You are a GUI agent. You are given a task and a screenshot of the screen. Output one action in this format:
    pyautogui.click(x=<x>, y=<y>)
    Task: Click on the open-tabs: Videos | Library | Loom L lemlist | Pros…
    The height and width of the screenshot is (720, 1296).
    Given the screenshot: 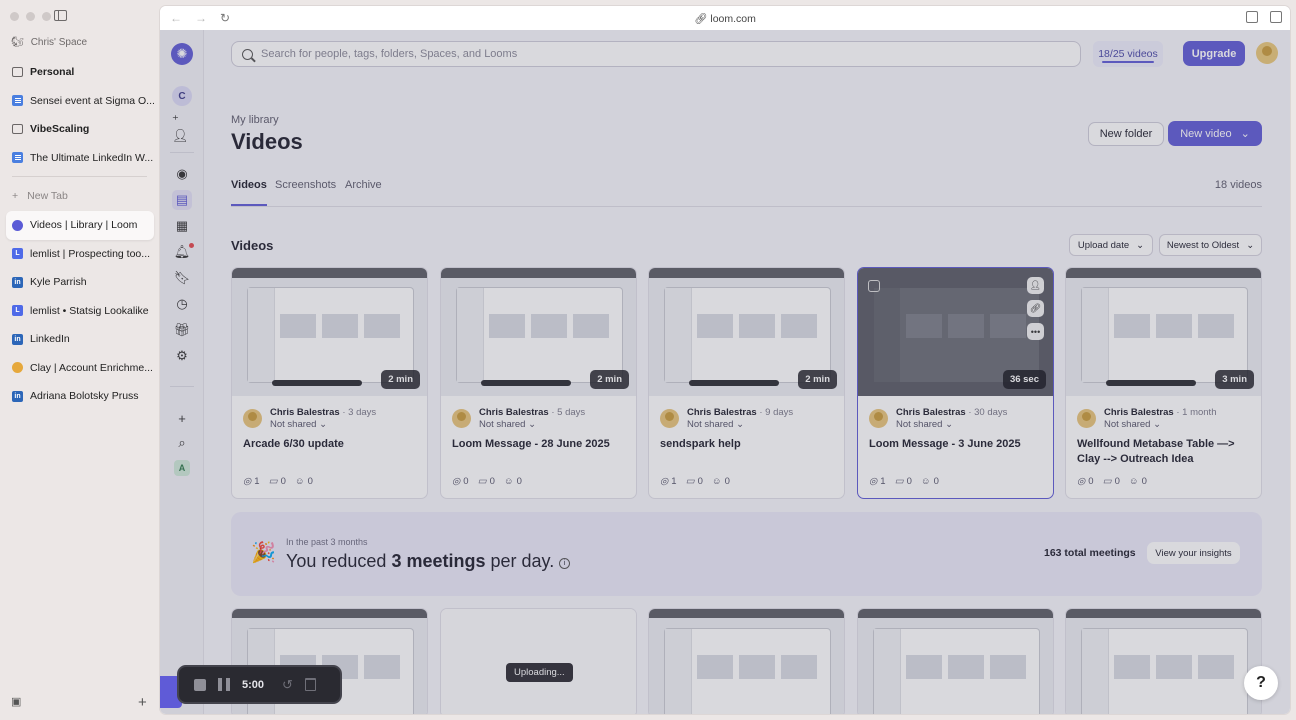 What is the action you would take?
    pyautogui.click(x=80, y=311)
    